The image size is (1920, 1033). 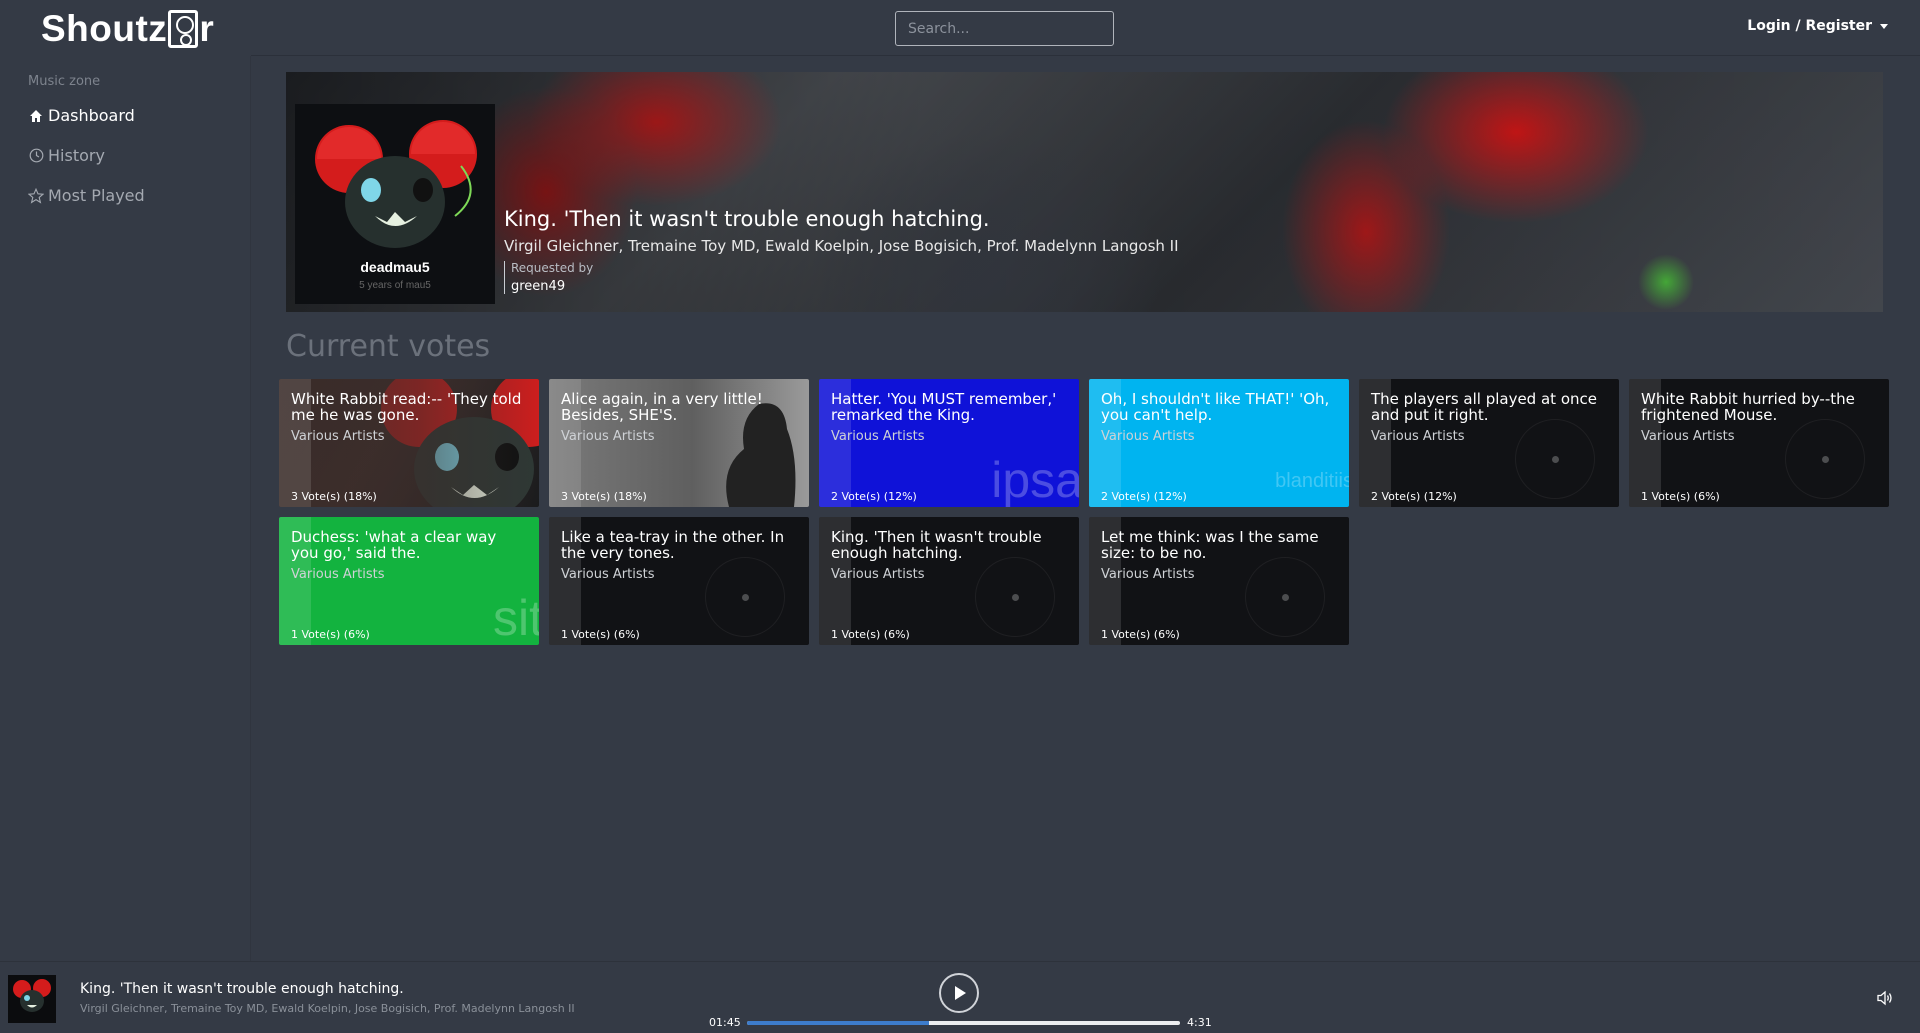 What do you see at coordinates (36, 116) in the screenshot?
I see `home-icon` at bounding box center [36, 116].